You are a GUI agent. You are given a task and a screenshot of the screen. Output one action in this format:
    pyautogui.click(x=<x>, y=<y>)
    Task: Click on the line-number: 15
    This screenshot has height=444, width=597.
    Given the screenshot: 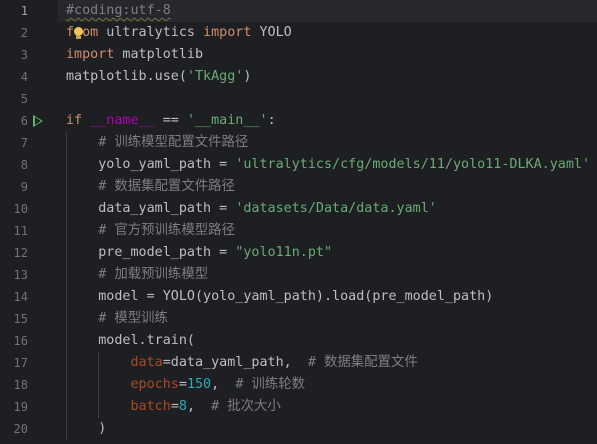 What is the action you would take?
    pyautogui.click(x=20, y=319)
    